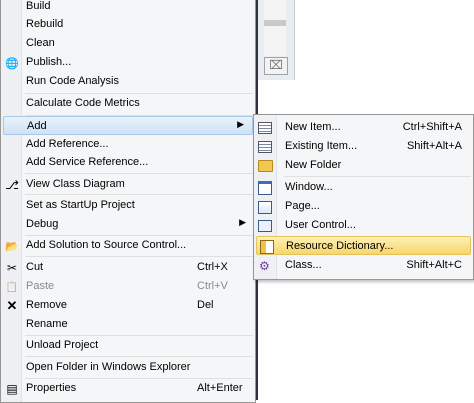 Image resolution: width=474 pixels, height=403 pixels. I want to click on page-icon, so click(265, 207).